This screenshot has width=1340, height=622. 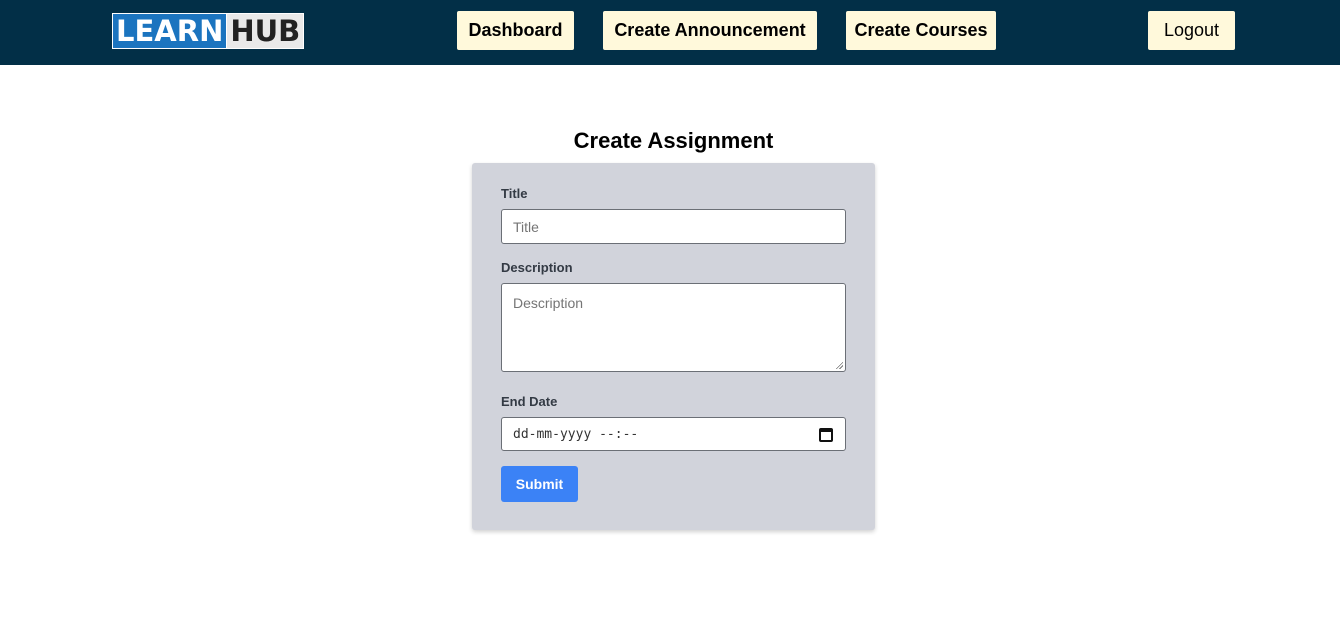 What do you see at coordinates (826, 435) in the screenshot?
I see `calendar-icon` at bounding box center [826, 435].